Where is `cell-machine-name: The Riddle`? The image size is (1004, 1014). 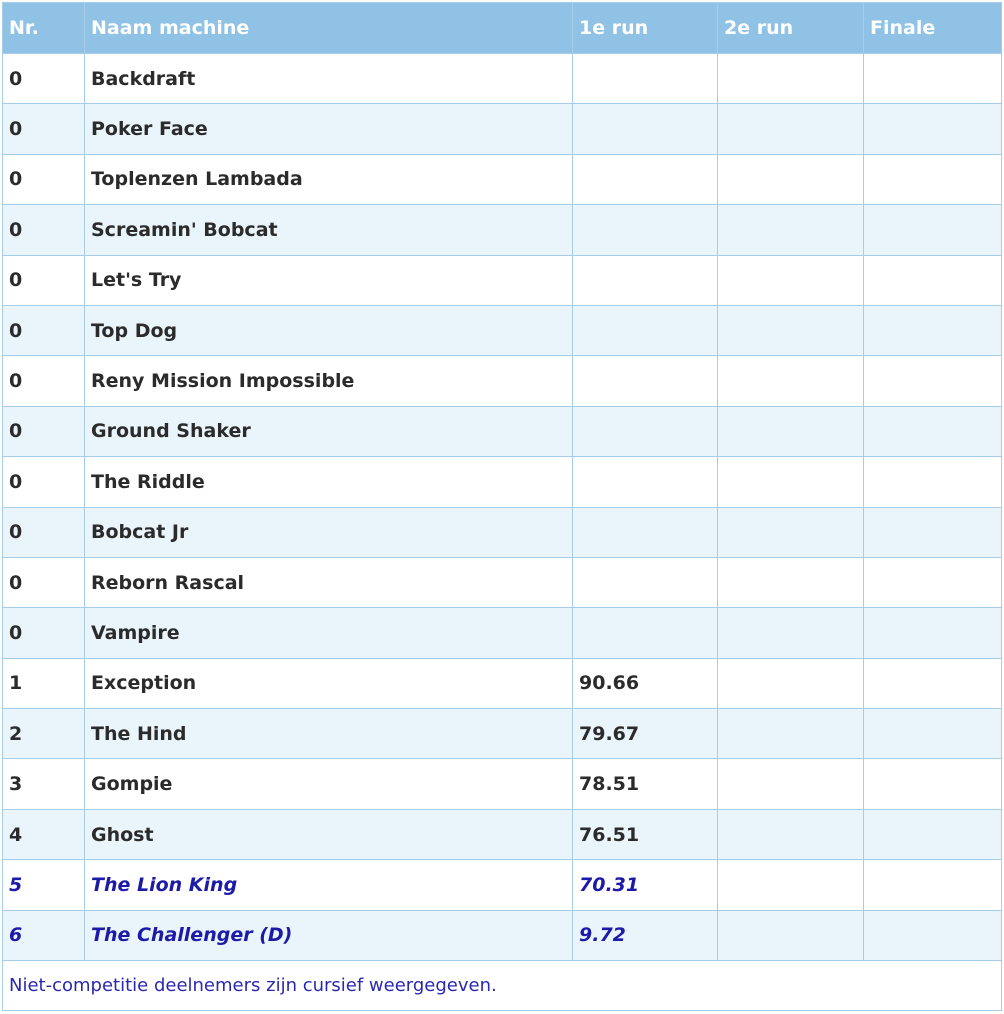 cell-machine-name: The Riddle is located at coordinates (328, 482).